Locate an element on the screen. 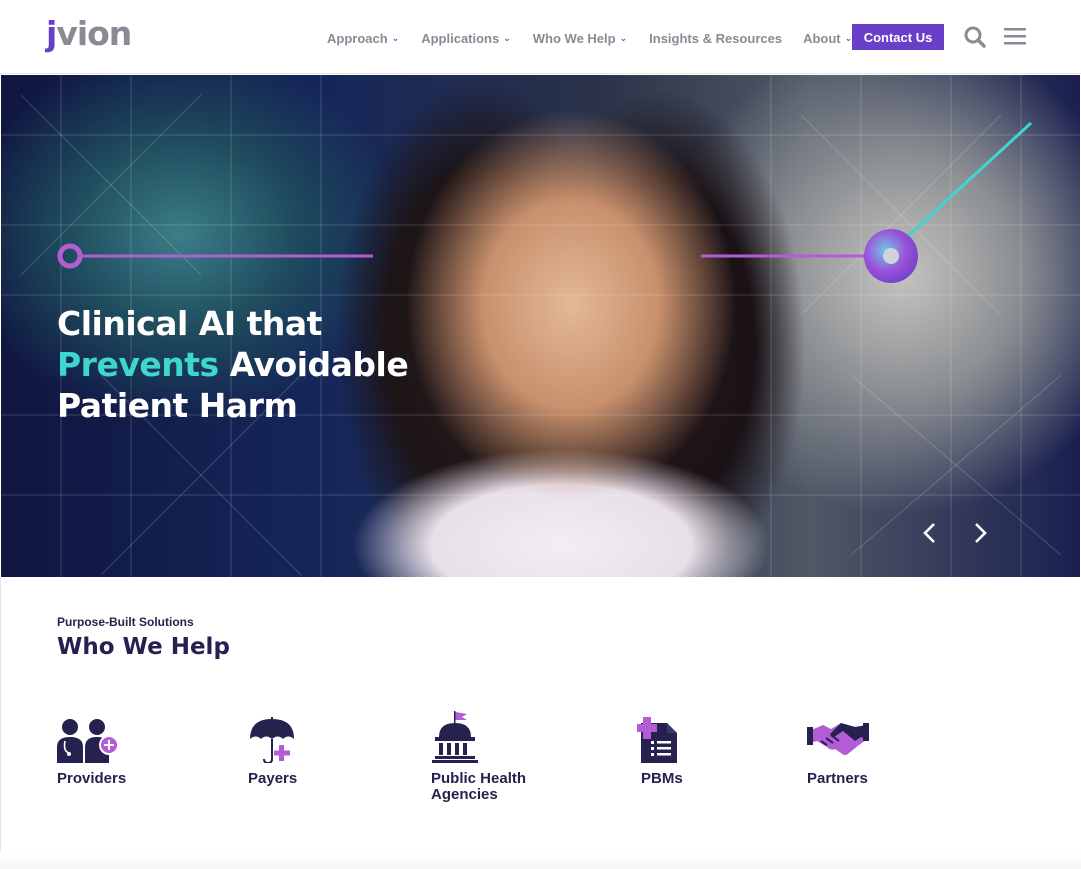 The height and width of the screenshot is (869, 1081). nav-who-we-help: Who We Help ⌄ is located at coordinates (580, 38).